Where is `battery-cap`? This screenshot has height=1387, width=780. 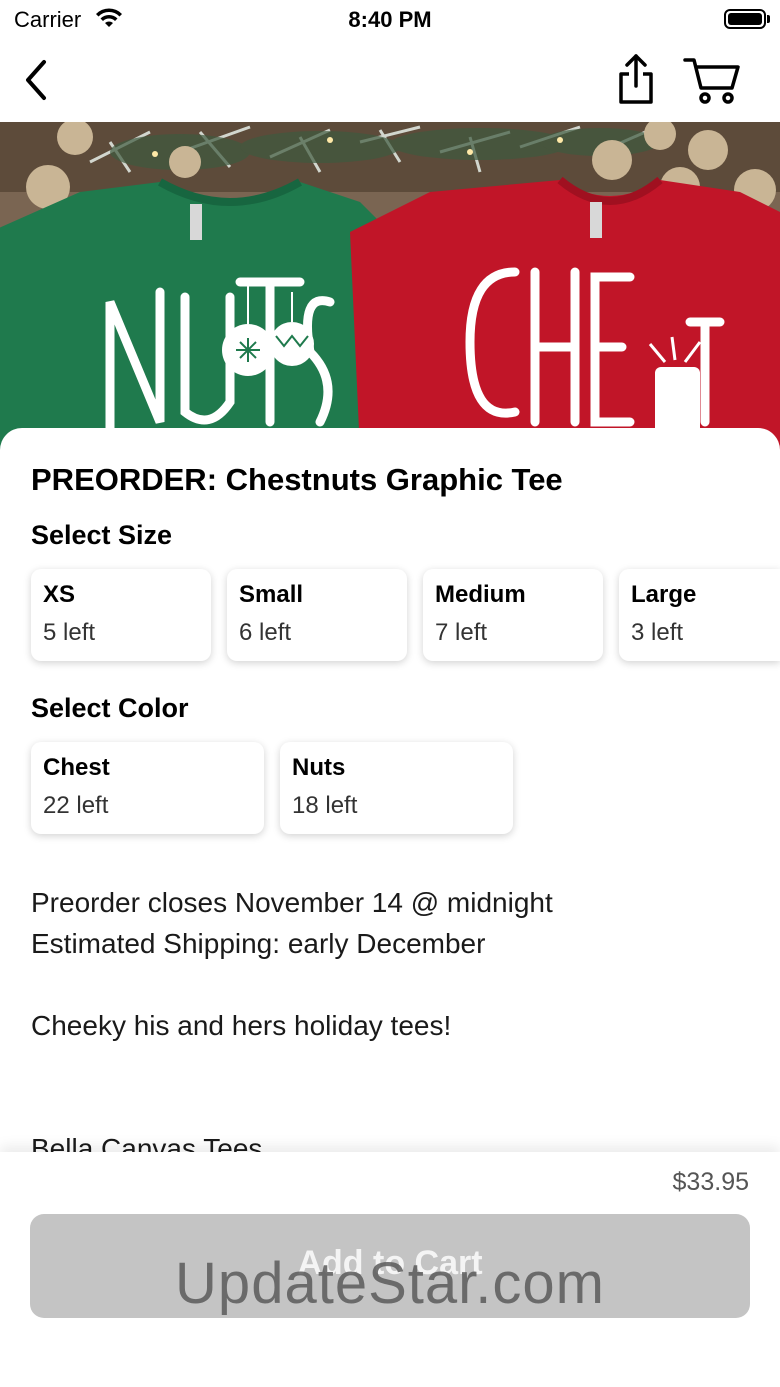
battery-cap is located at coordinates (768, 19).